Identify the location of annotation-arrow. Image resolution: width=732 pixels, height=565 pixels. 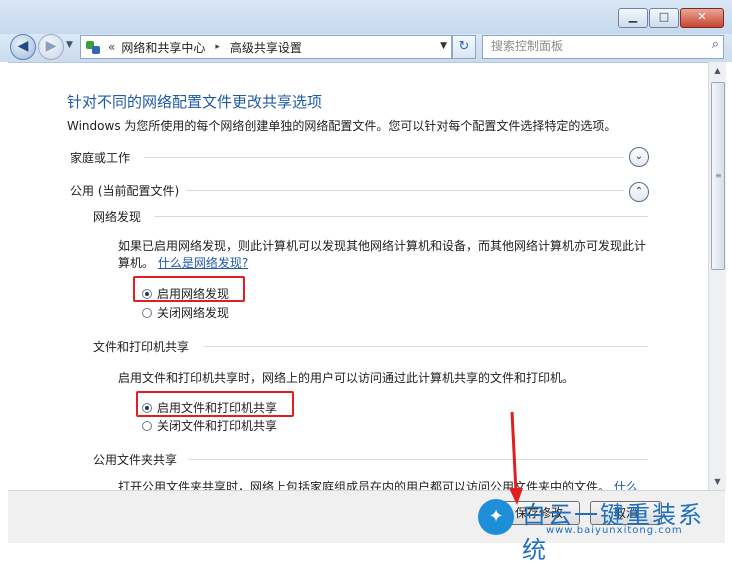
(516, 458).